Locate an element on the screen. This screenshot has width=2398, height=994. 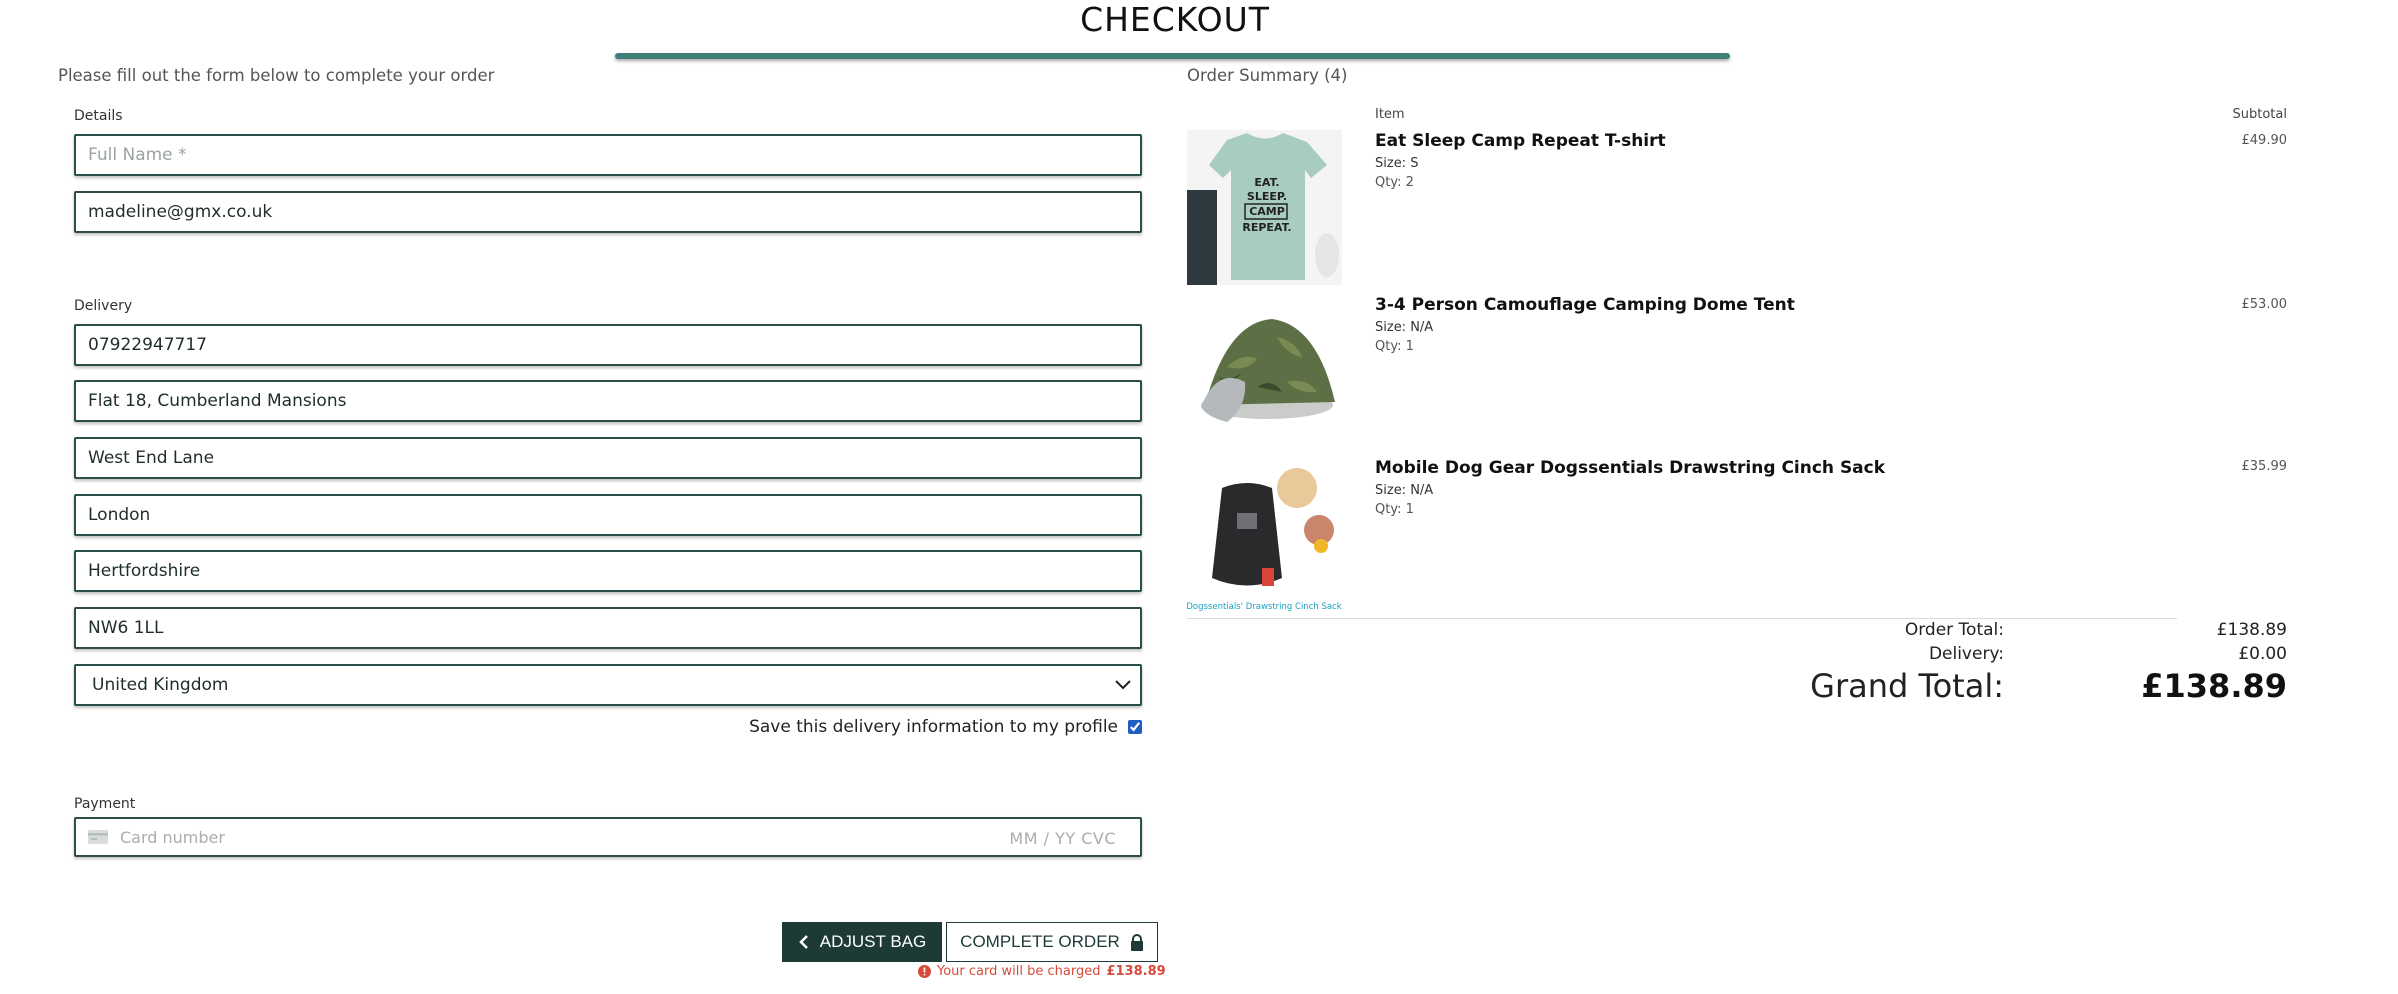
lock-icon is located at coordinates (1136, 942).